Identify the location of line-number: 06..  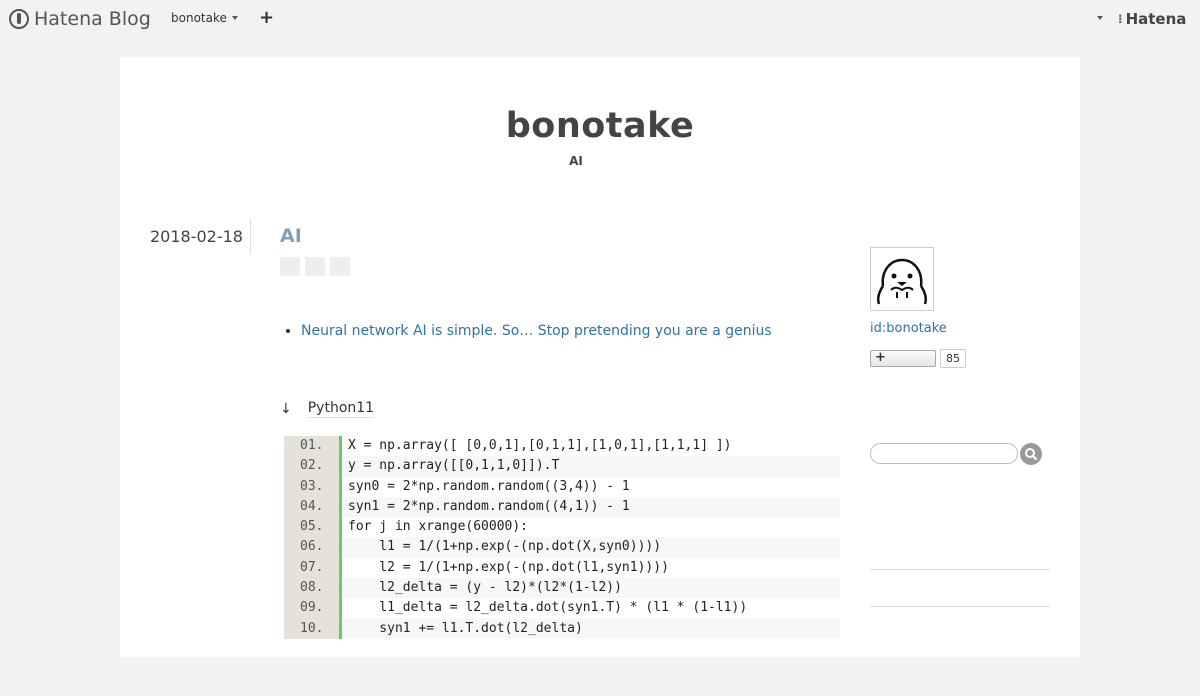
(313, 547).